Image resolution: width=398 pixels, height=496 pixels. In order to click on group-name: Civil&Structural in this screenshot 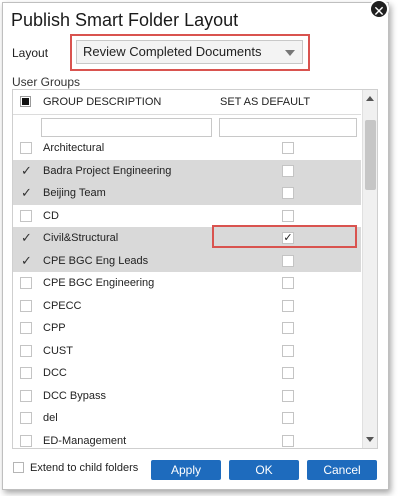, I will do `click(81, 238)`.